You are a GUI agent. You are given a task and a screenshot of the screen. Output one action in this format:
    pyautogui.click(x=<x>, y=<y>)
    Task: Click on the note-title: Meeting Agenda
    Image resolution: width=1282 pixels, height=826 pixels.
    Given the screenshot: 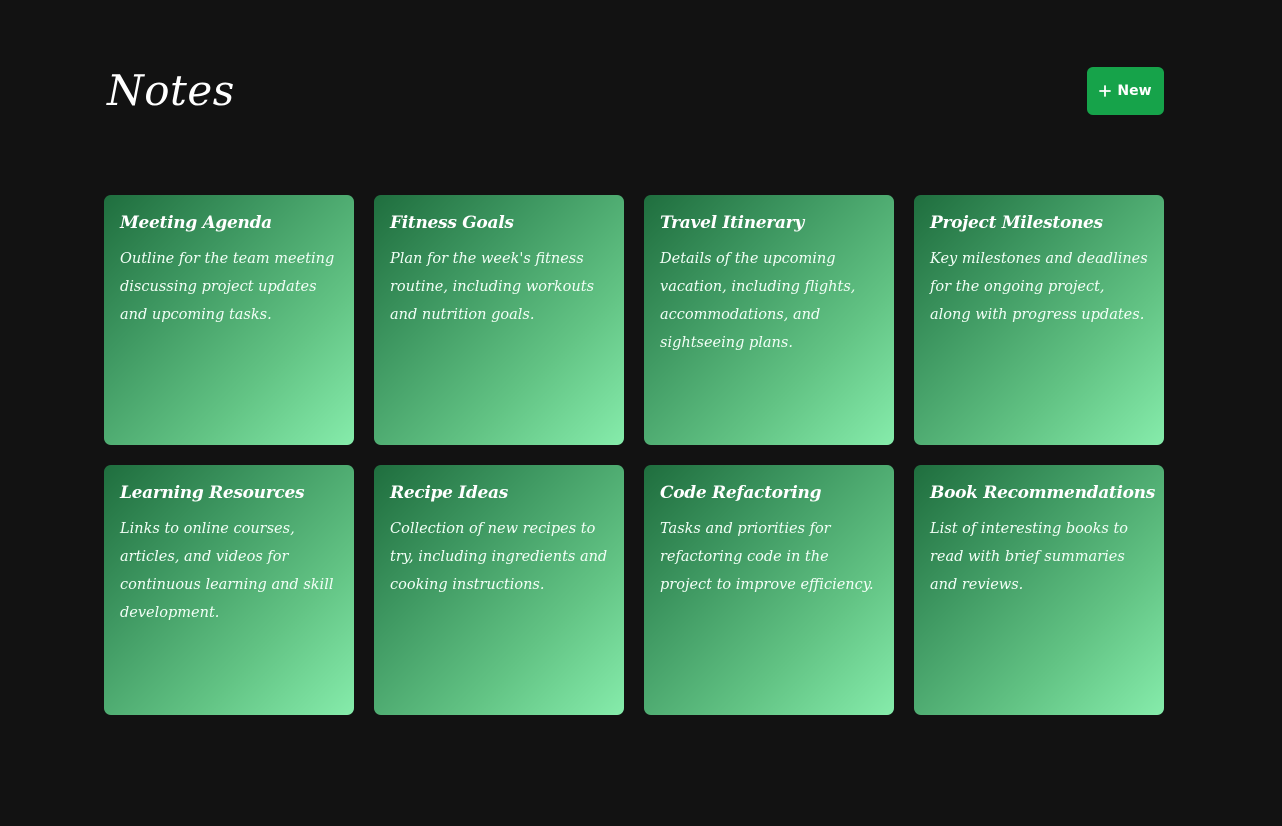 What is the action you would take?
    pyautogui.click(x=196, y=223)
    